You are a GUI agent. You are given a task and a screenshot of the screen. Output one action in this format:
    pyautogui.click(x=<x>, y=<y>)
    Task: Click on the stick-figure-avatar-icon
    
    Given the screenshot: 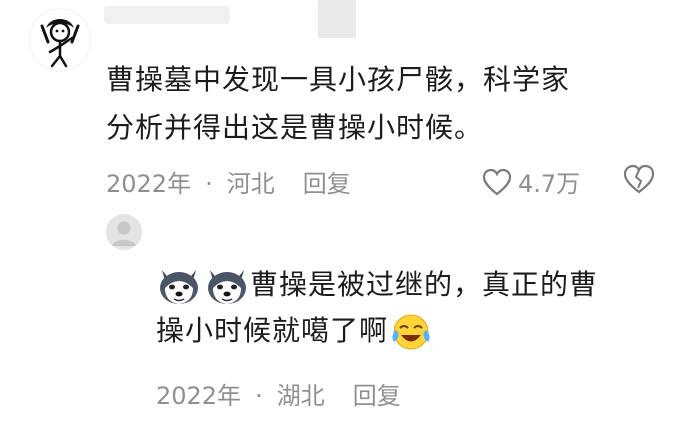 What is the action you would take?
    pyautogui.click(x=60, y=40)
    